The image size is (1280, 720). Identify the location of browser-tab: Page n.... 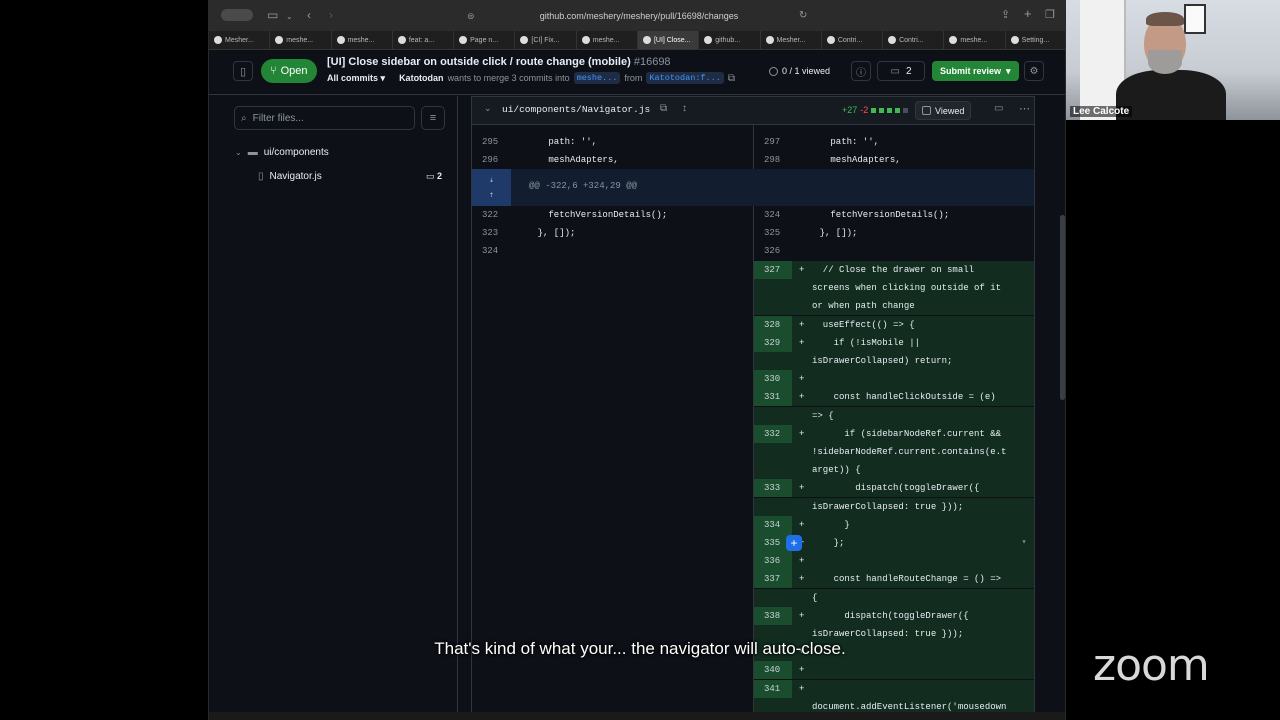
(485, 40).